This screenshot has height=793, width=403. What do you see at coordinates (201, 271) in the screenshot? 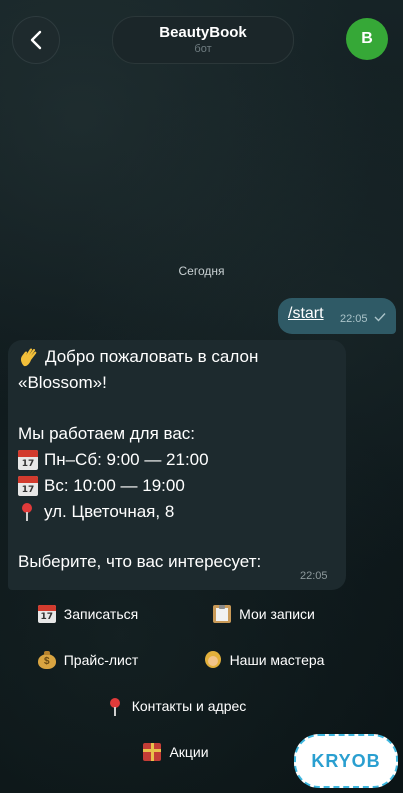
I see `date-separator: Сегодня` at bounding box center [201, 271].